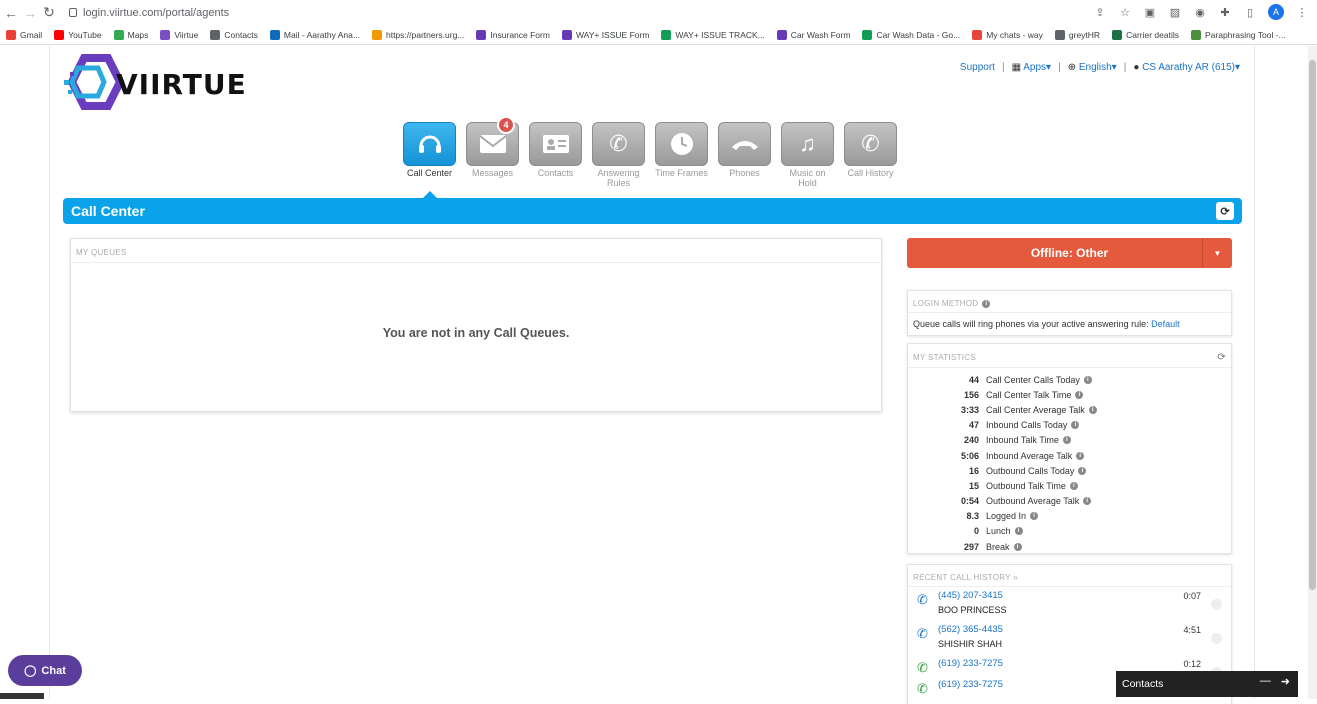 This screenshot has height=704, width=1317. What do you see at coordinates (513, 34) in the screenshot?
I see `bookmark-item: Insurance Form` at bounding box center [513, 34].